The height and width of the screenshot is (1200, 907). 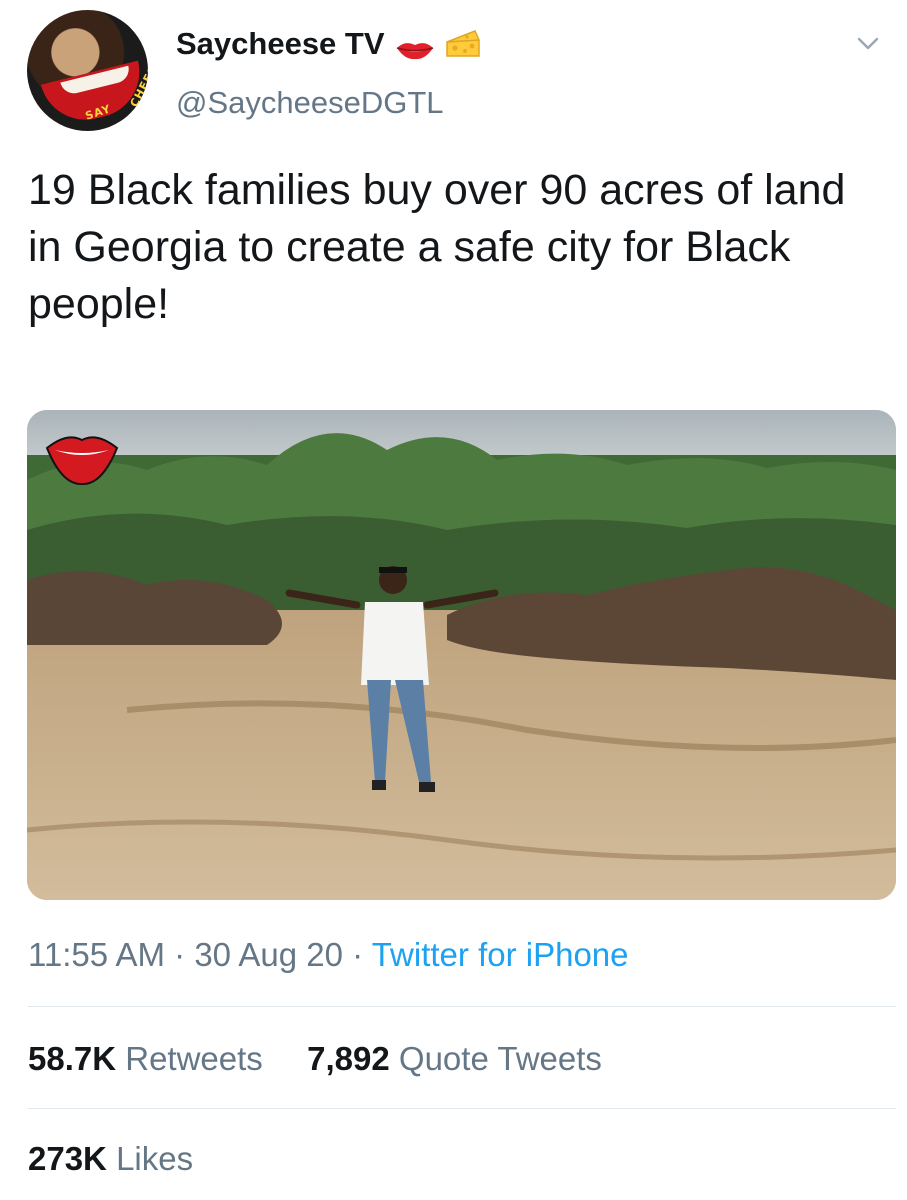 I want to click on quotes-stat: 7,892 Quote Tweets, so click(x=454, y=1058).